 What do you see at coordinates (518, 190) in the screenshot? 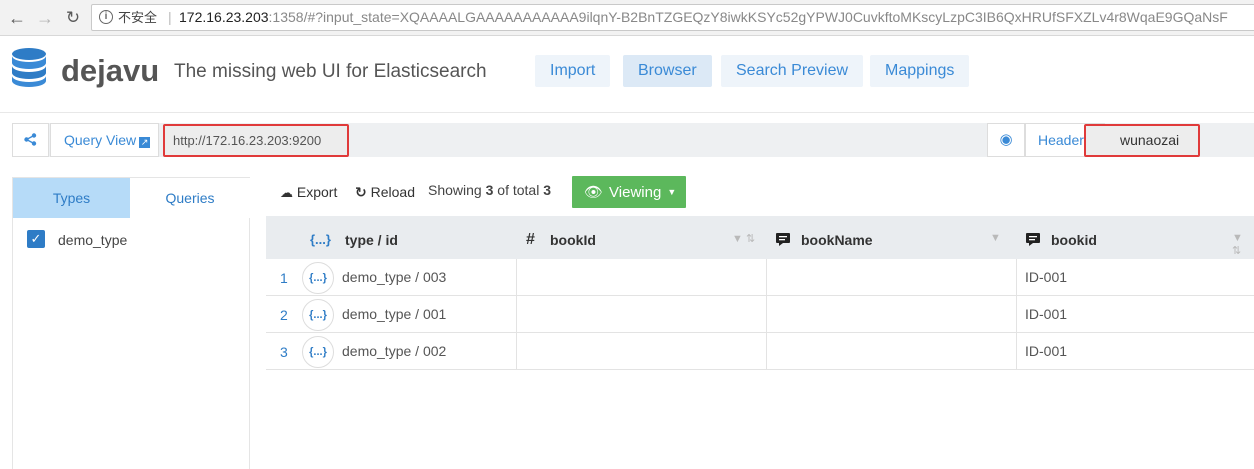
I see `showing-mid: of total` at bounding box center [518, 190].